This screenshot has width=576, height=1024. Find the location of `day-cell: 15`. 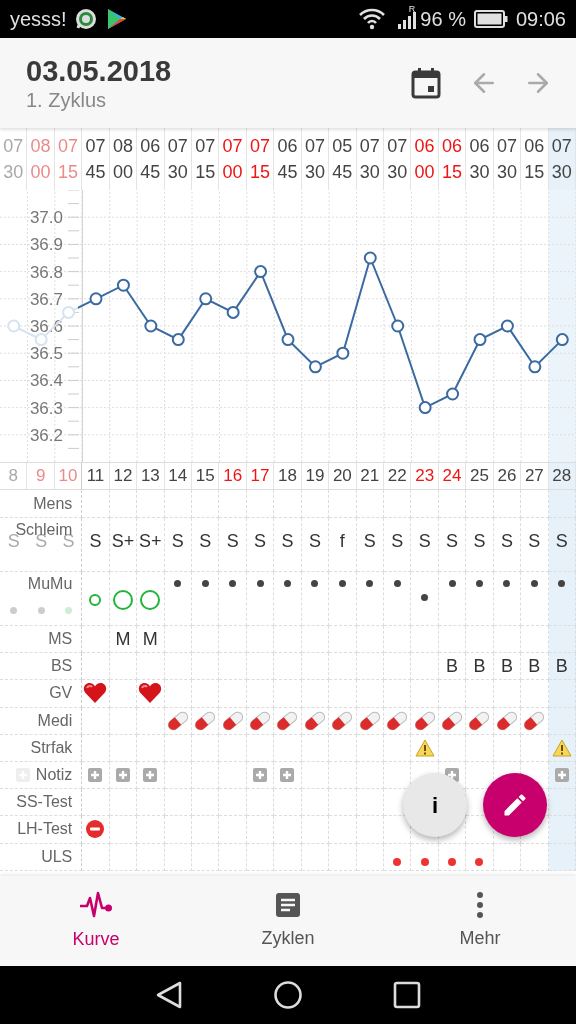

day-cell: 15 is located at coordinates (206, 476).